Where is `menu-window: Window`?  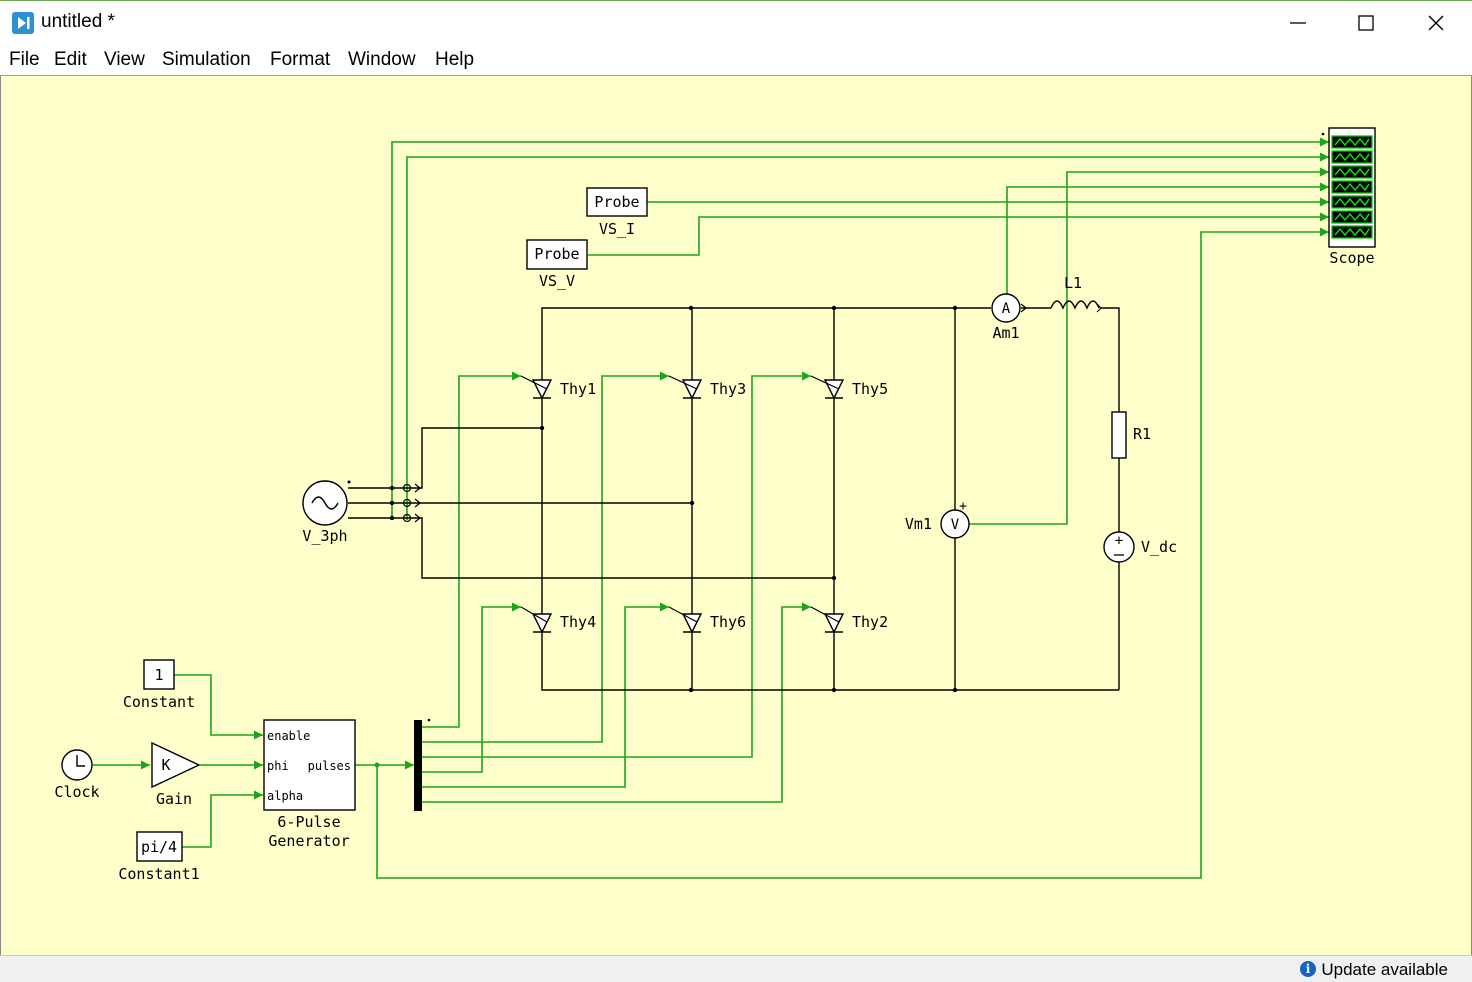
menu-window: Window is located at coordinates (382, 60).